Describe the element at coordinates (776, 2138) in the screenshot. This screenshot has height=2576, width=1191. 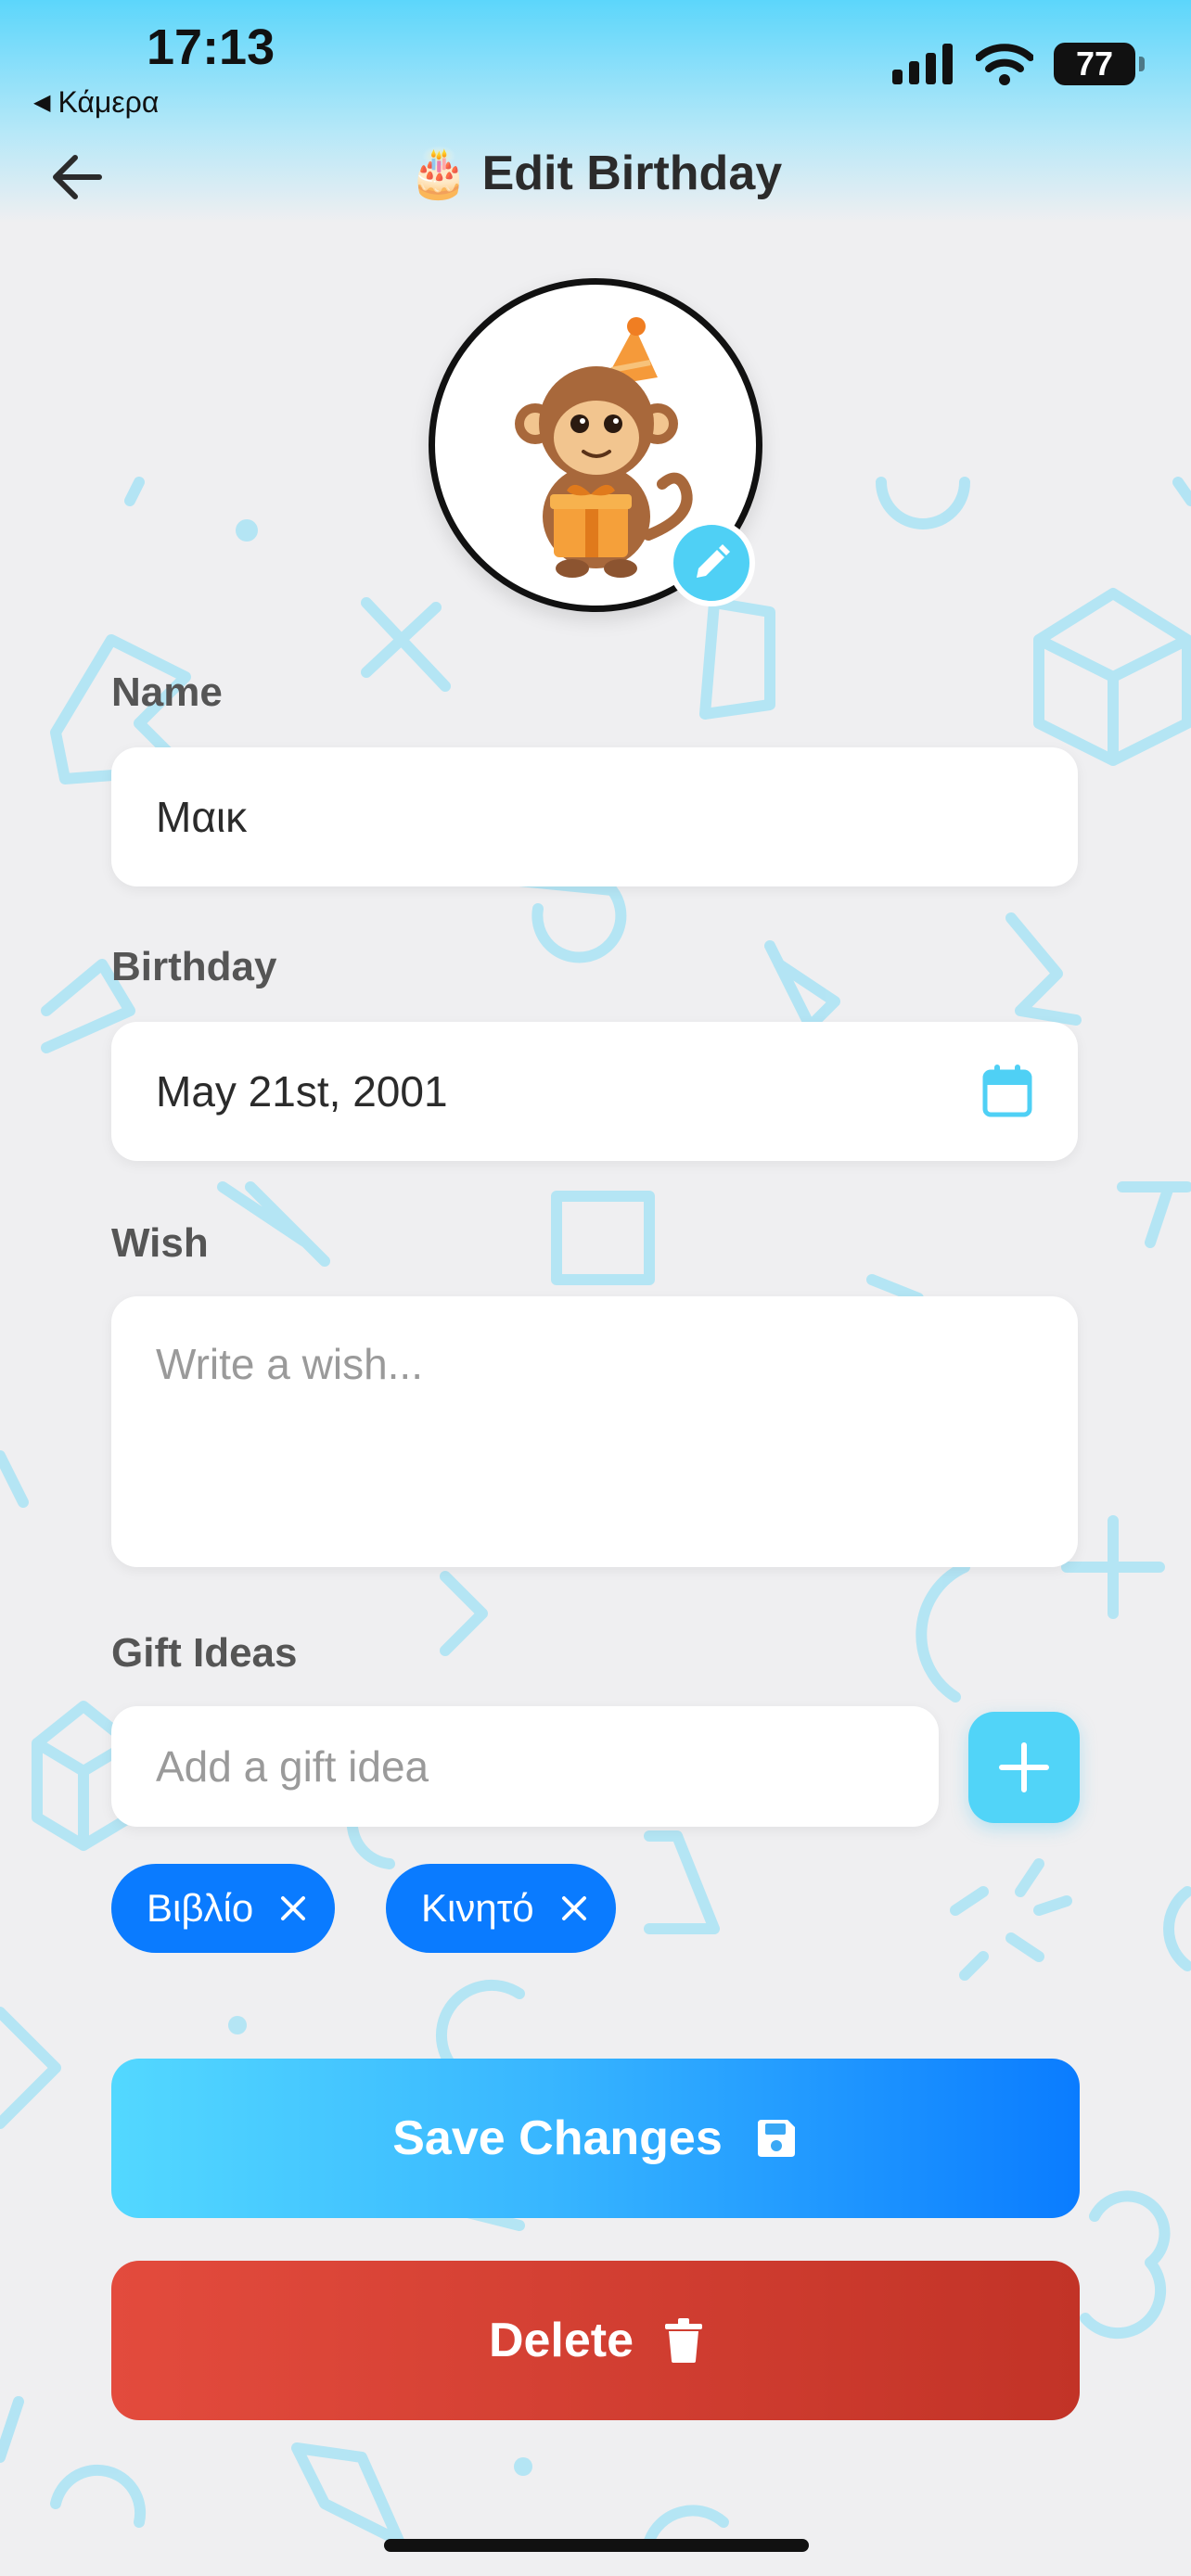
I see `floppy-disk-icon` at that location.